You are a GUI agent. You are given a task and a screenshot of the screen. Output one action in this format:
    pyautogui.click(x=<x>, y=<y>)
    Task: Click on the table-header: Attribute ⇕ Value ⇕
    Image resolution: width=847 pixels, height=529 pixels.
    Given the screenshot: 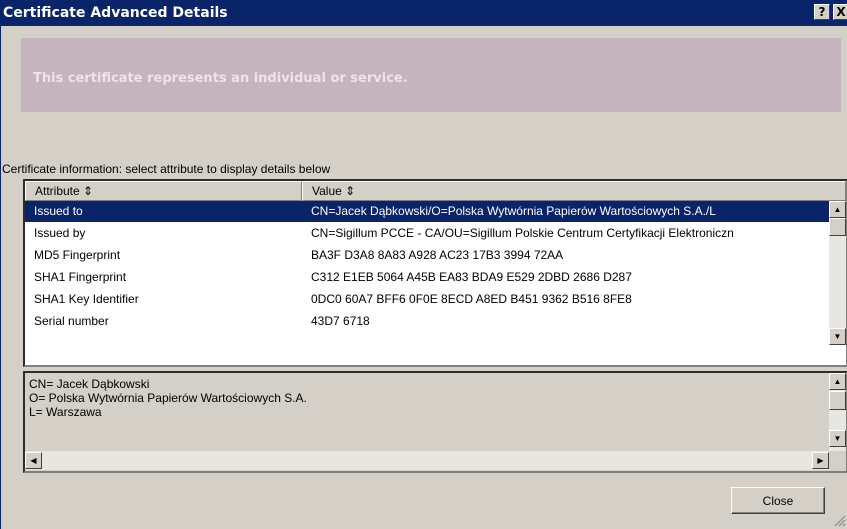 What is the action you would take?
    pyautogui.click(x=435, y=191)
    